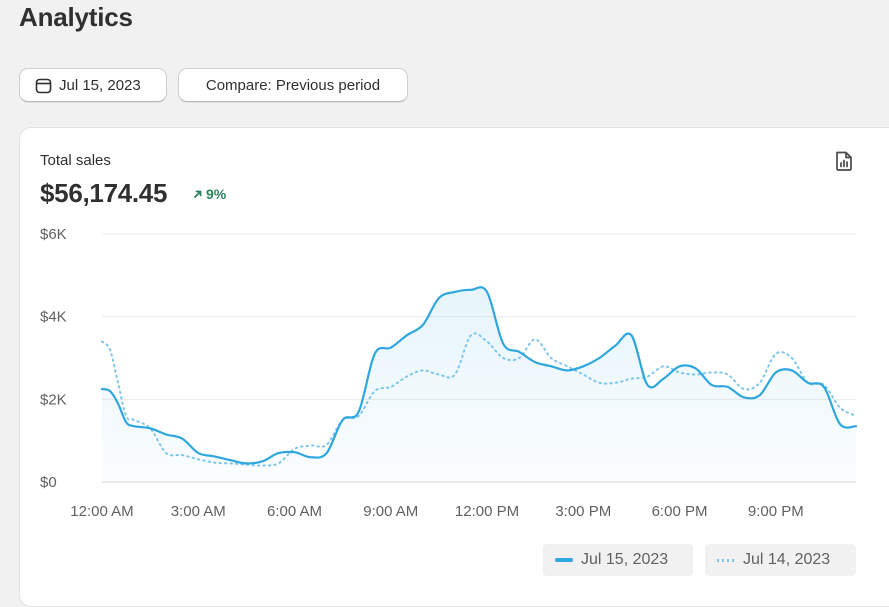  What do you see at coordinates (564, 560) in the screenshot?
I see `legend-swatch-solid` at bounding box center [564, 560].